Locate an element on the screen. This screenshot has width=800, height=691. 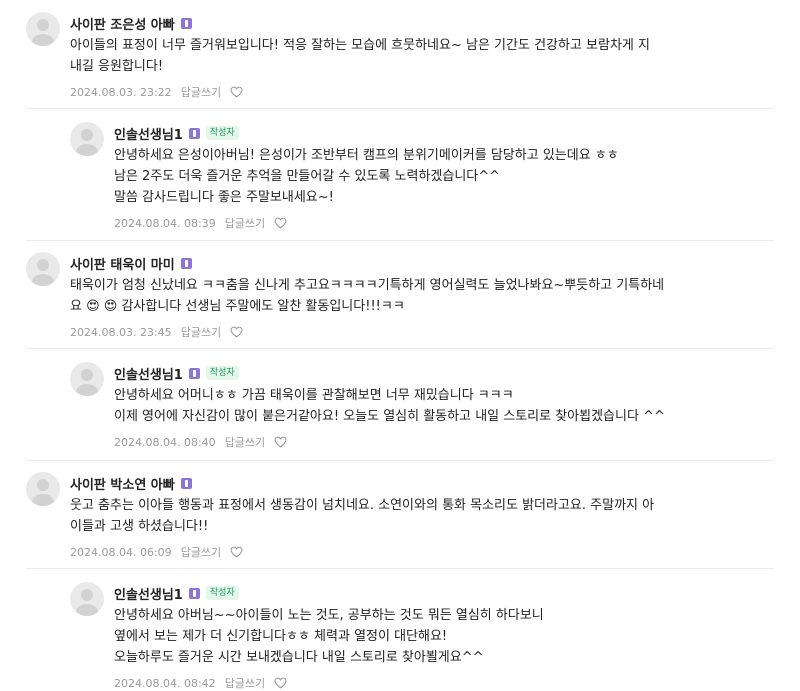
comment-date: 2024.08.04. 06:09 is located at coordinates (121, 552).